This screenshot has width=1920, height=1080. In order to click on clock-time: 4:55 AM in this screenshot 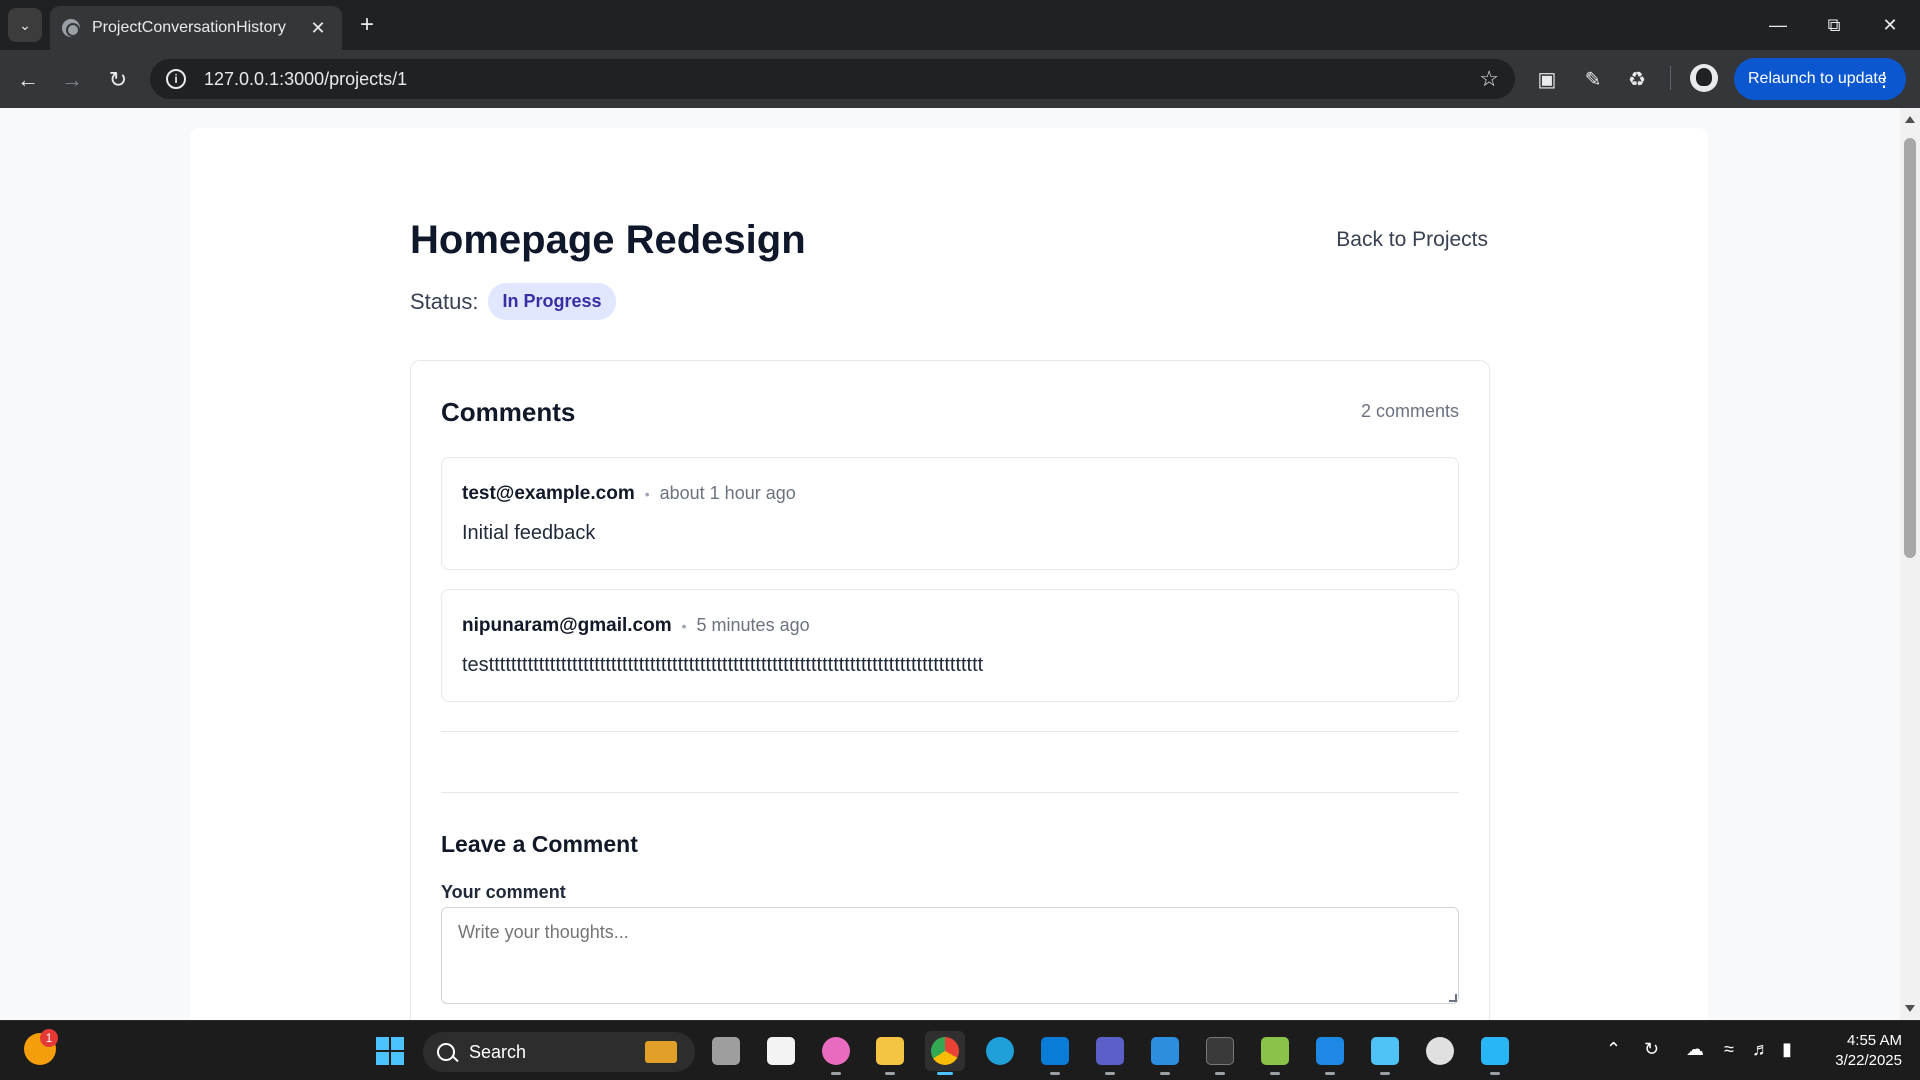, I will do `click(1874, 1040)`.